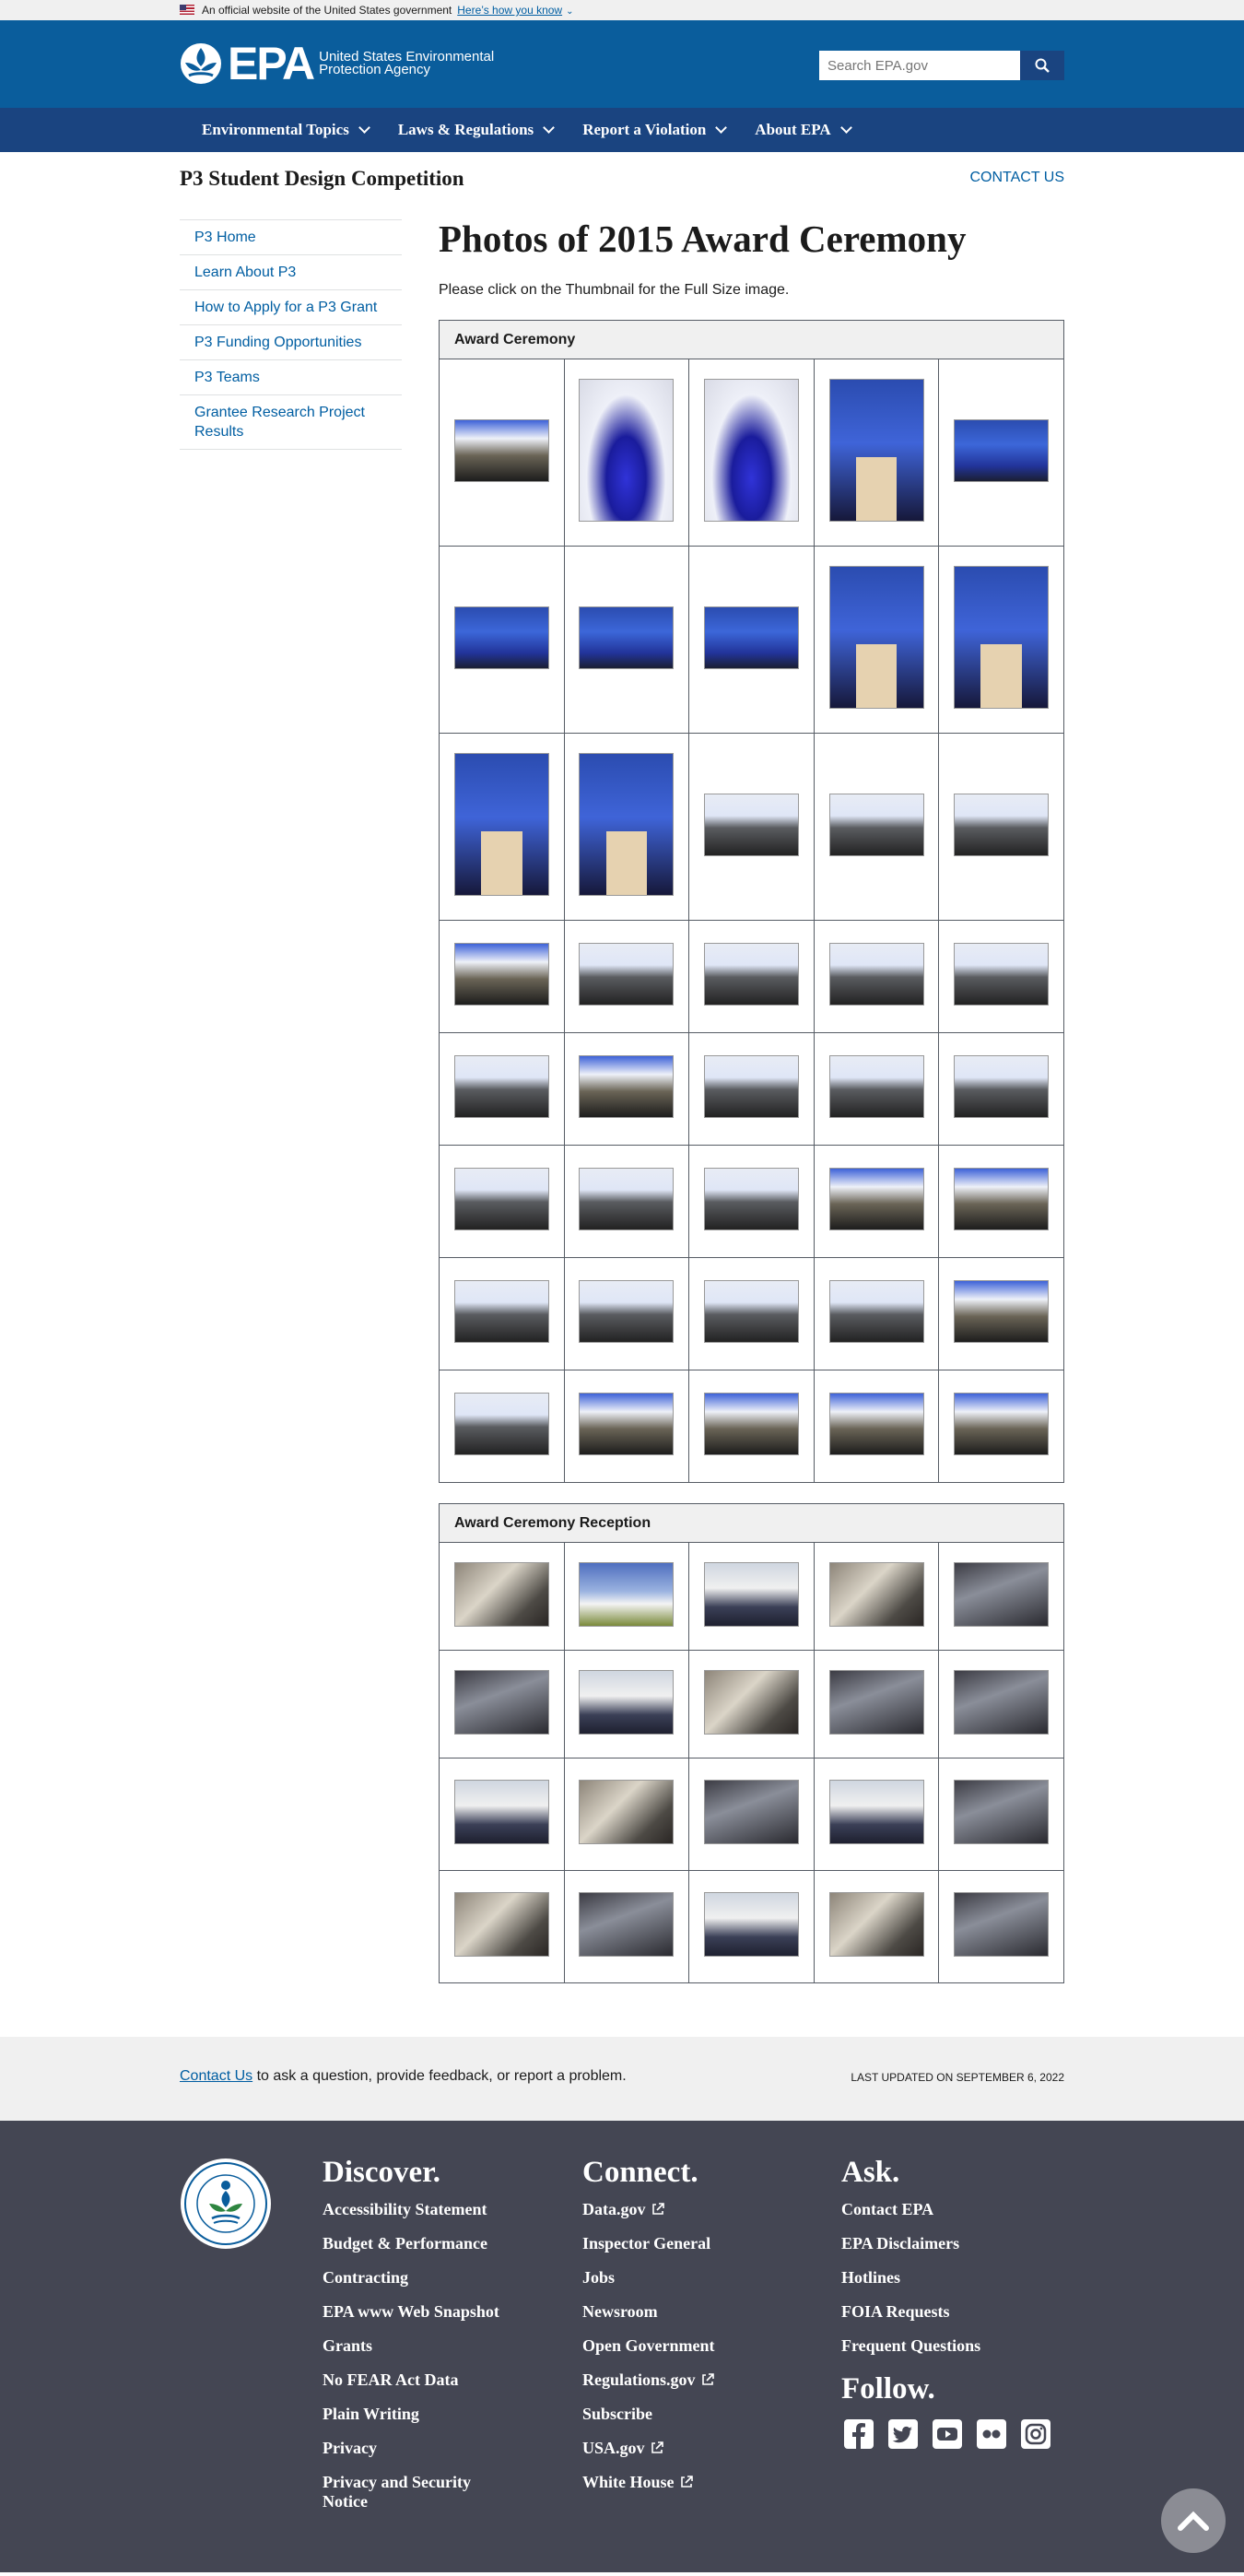 The width and height of the screenshot is (1244, 2576). I want to click on footer-link: EPA Disclaimers, so click(947, 2243).